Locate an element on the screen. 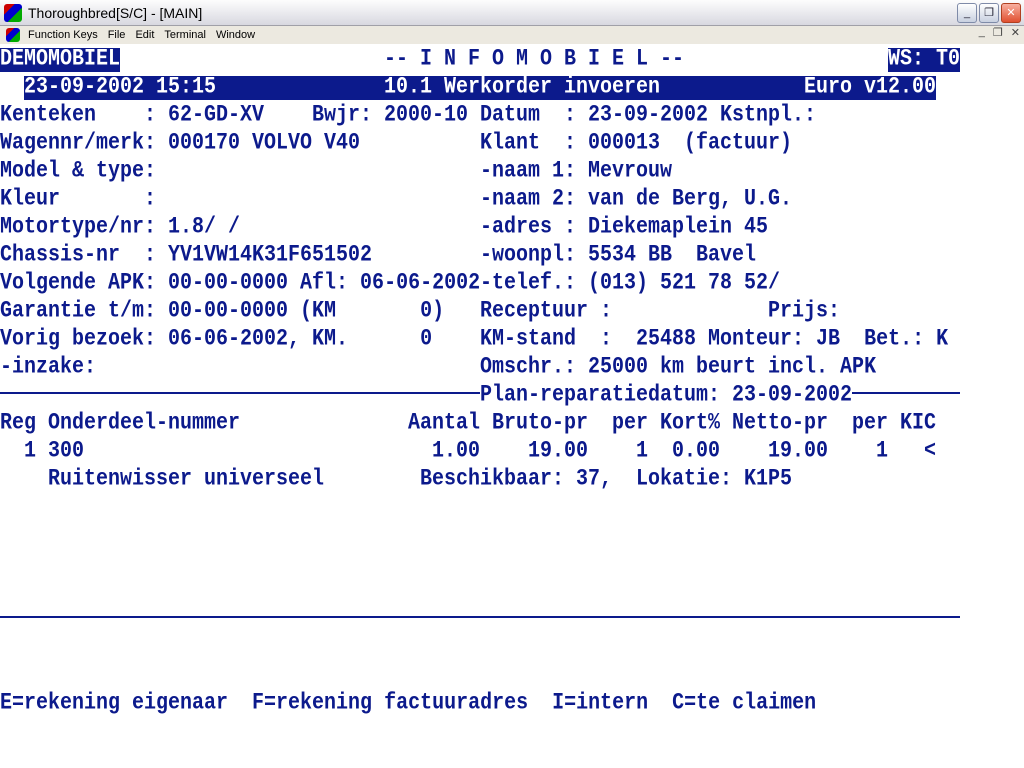 Image resolution: width=1024 pixels, height=768 pixels. cell-reg: 1 is located at coordinates (30, 451).